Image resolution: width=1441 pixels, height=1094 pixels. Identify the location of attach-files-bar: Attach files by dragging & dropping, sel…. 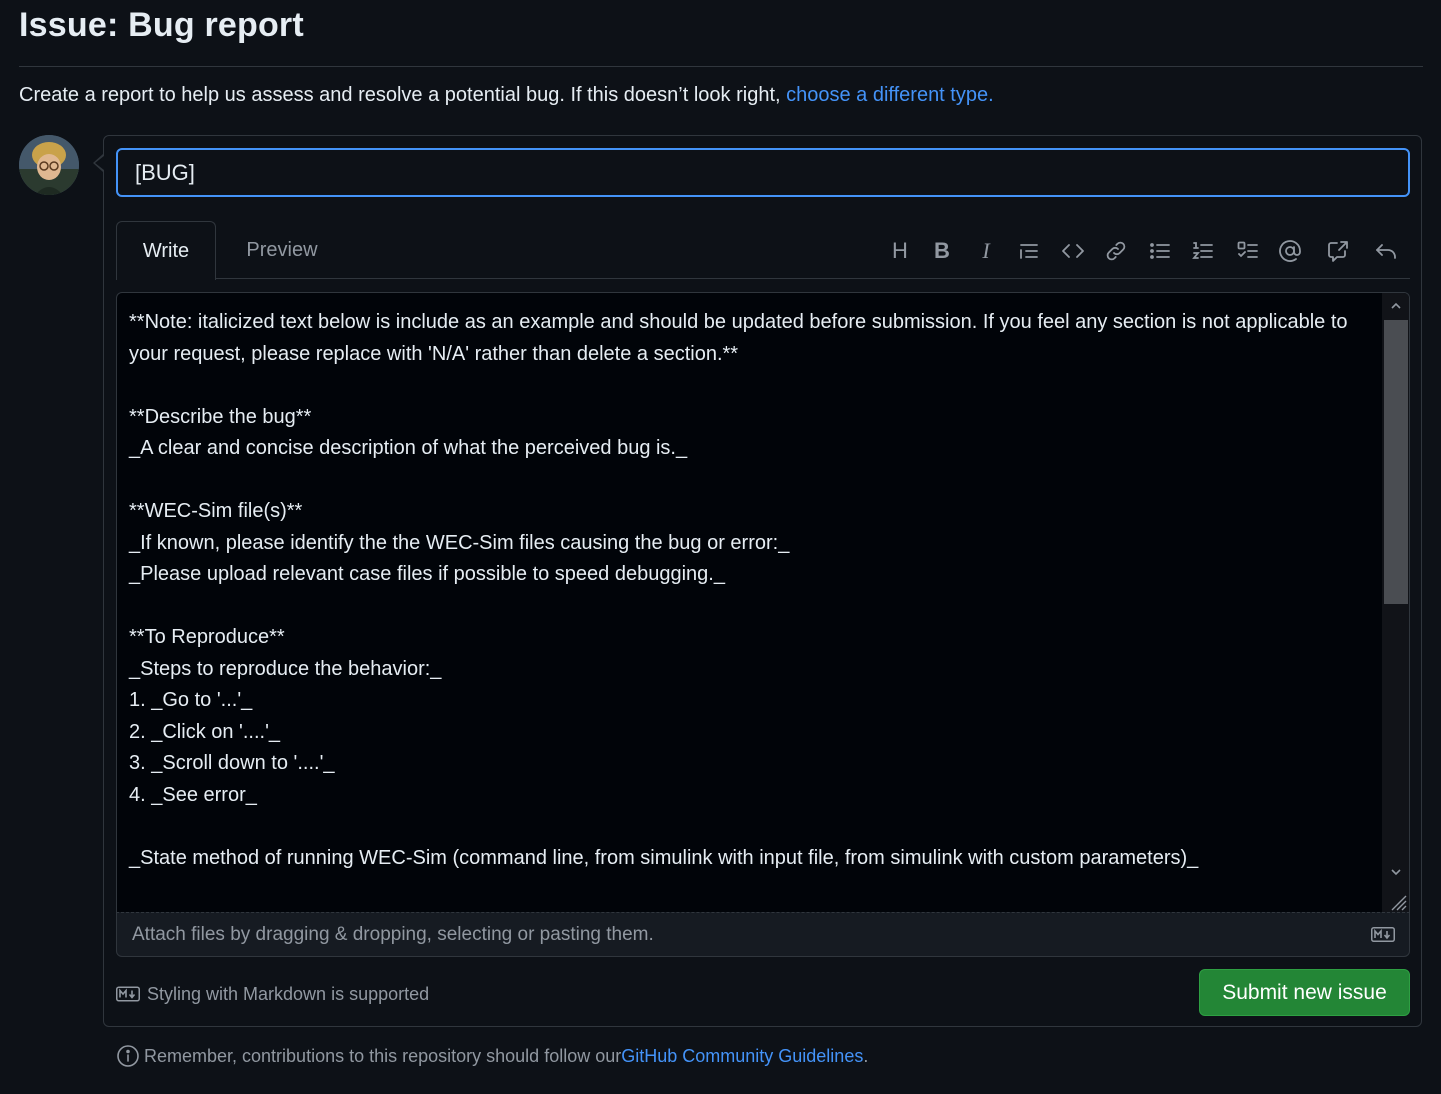
(763, 934).